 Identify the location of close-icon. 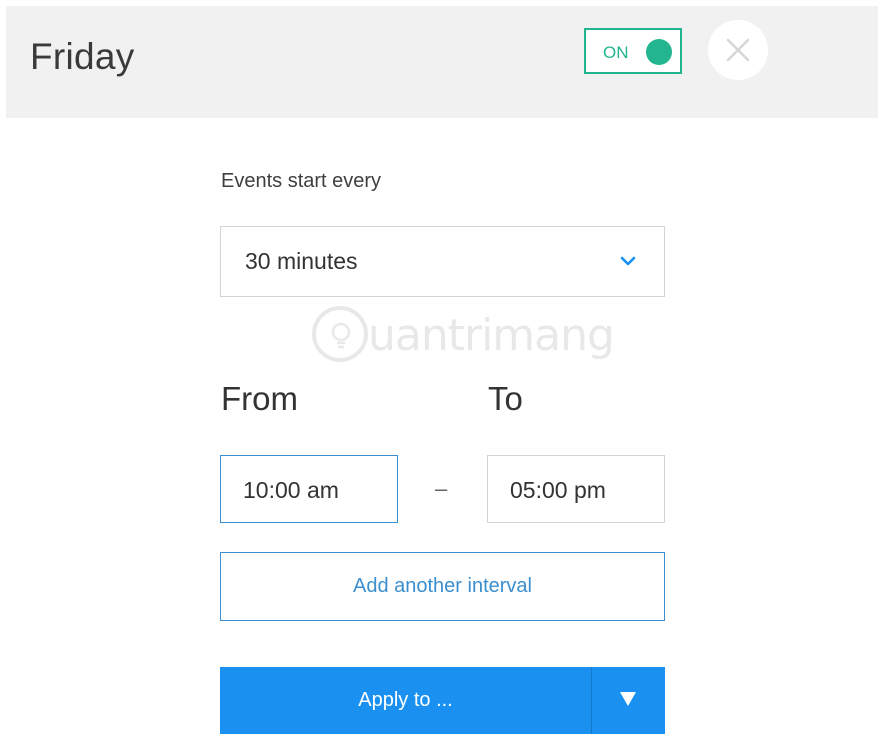
(738, 50).